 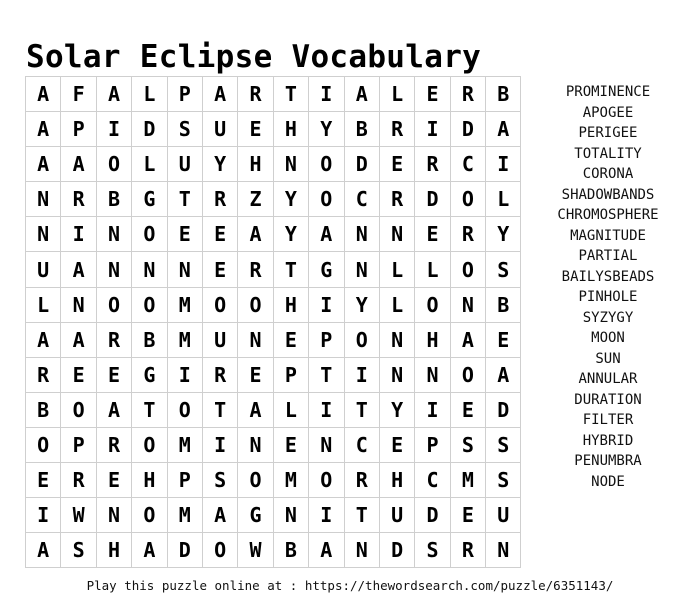 I want to click on grid-row: IWNOMAGNITUDEU, so click(x=273, y=515).